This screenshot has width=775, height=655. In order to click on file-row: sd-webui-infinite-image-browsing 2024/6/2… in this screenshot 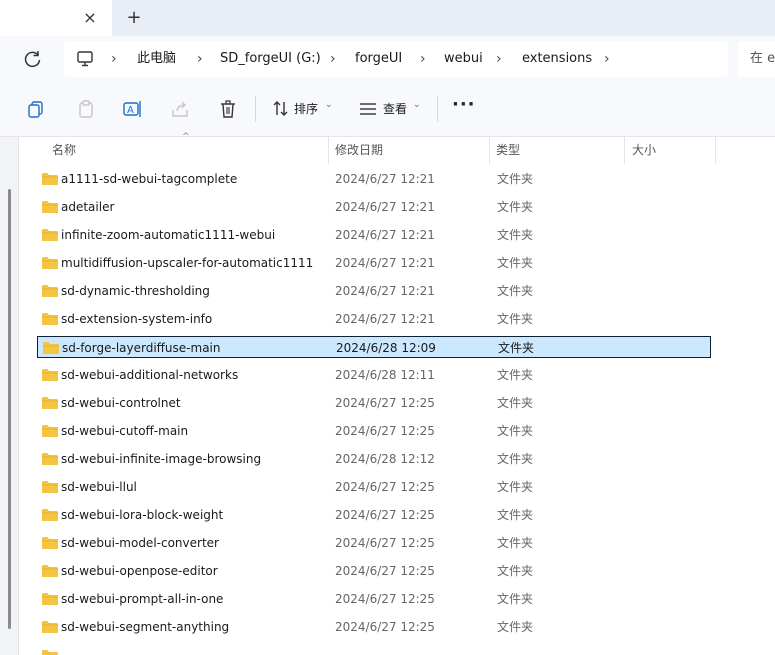, I will do `click(374, 459)`.